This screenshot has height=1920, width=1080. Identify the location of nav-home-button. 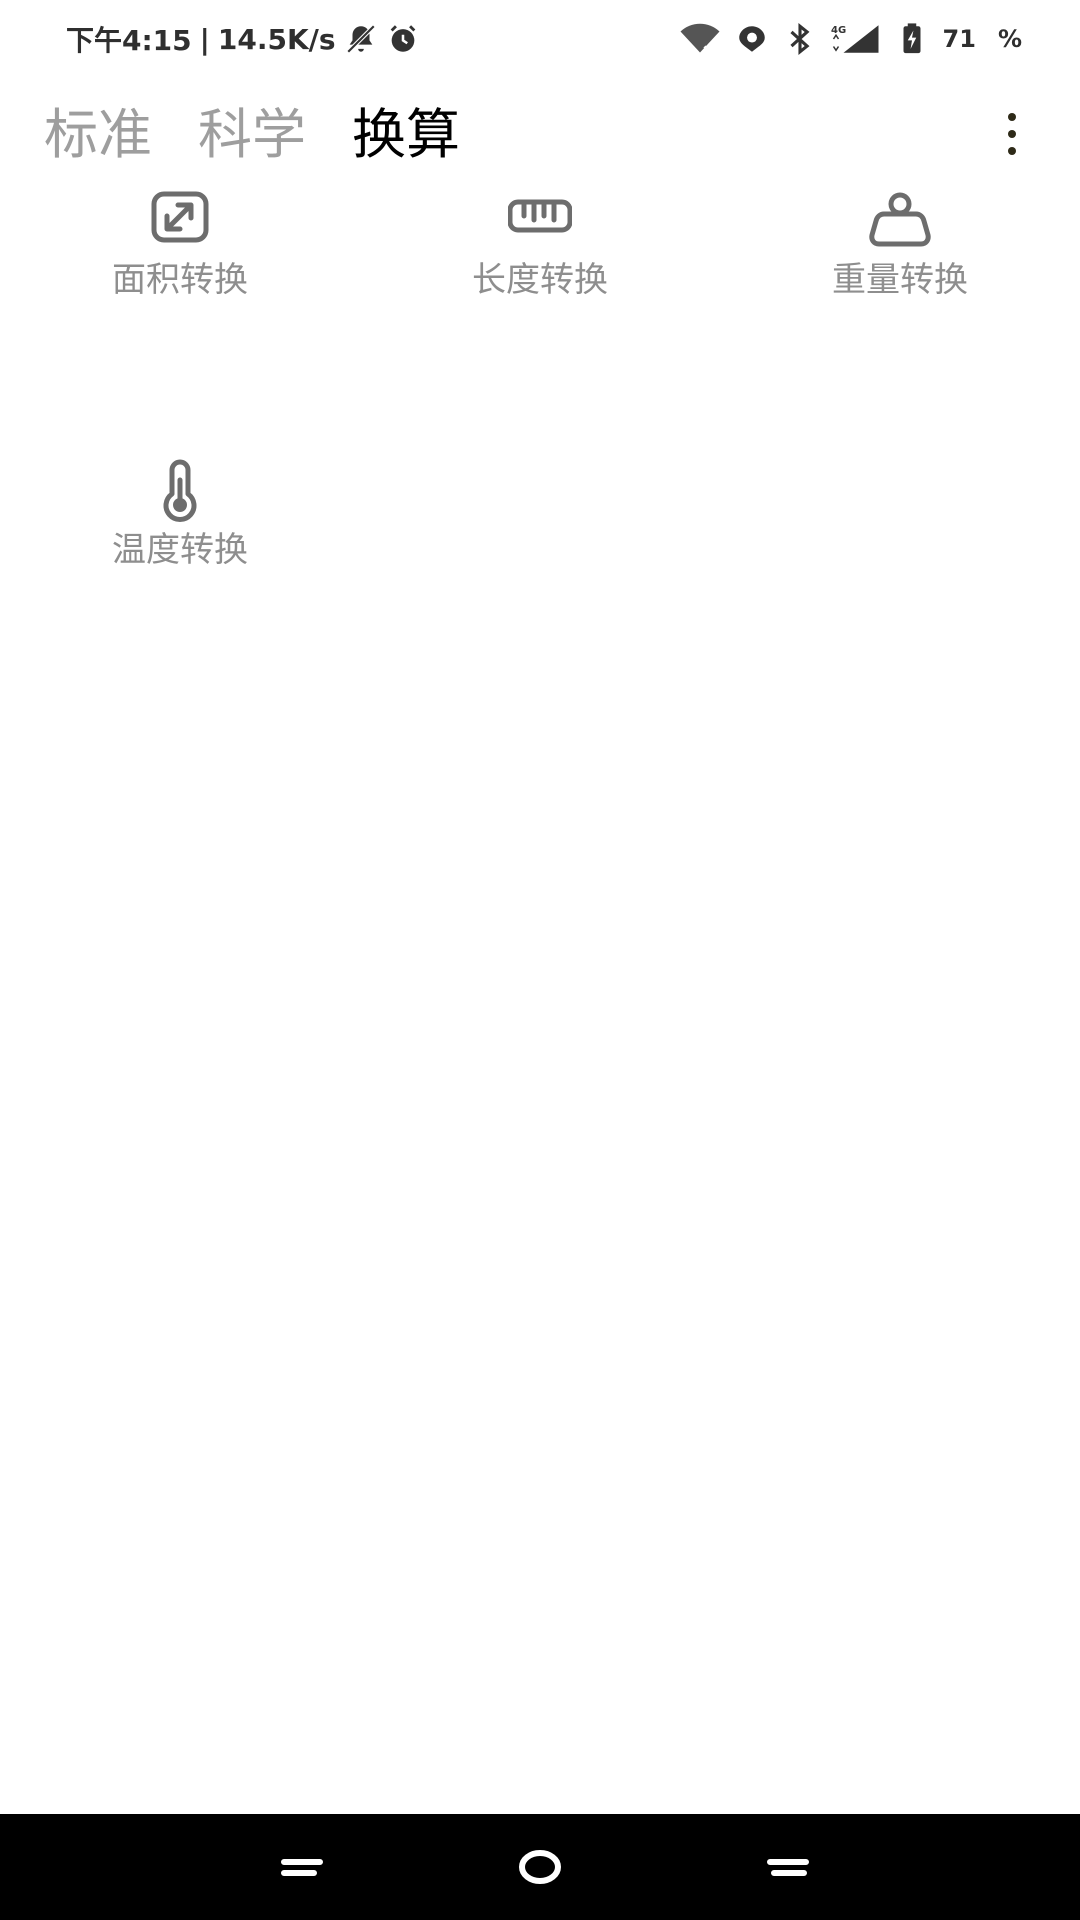
(540, 1867).